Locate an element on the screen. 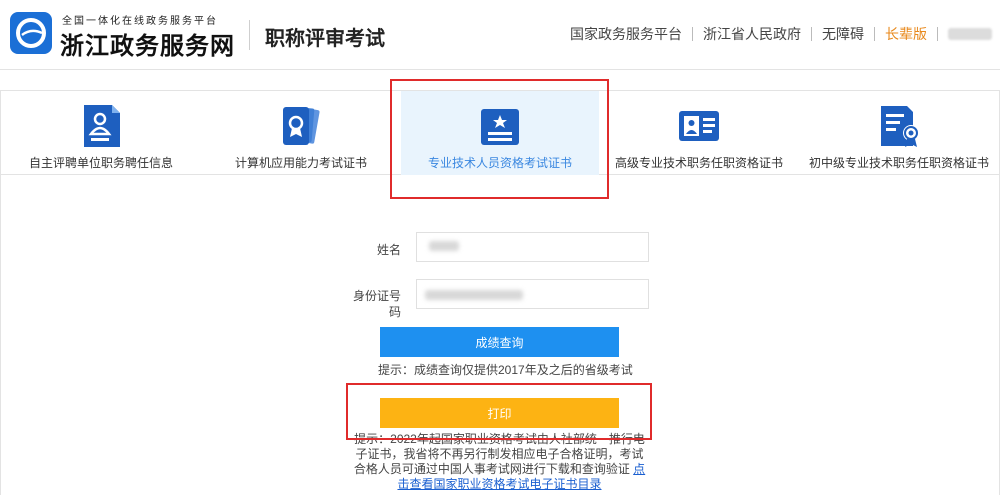 This screenshot has height=495, width=1000. score-query-button: 成绩查询 is located at coordinates (499, 342).